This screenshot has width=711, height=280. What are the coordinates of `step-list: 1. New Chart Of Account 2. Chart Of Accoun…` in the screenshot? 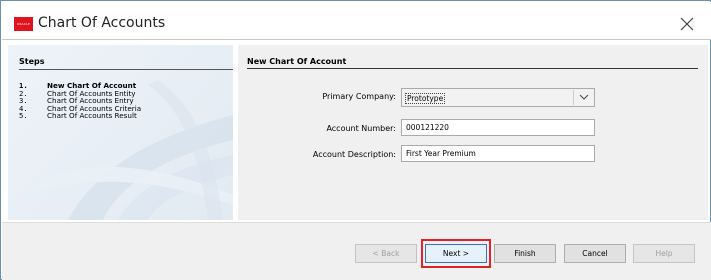 It's located at (80, 101).